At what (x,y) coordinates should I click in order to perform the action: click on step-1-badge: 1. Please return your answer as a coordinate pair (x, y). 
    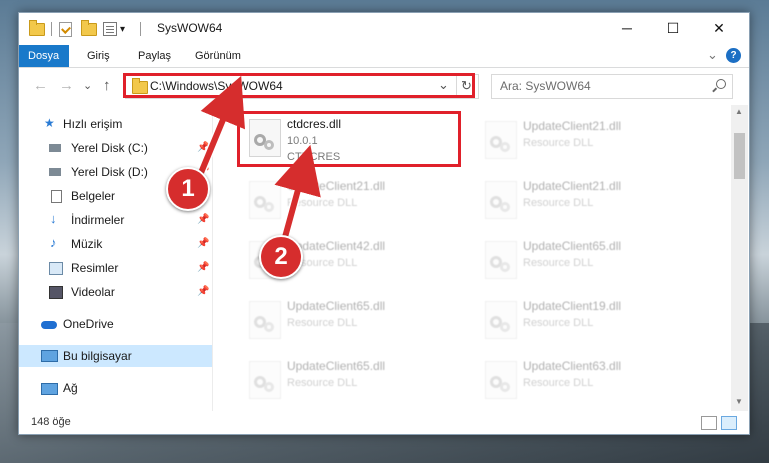
    Looking at the image, I should click on (188, 189).